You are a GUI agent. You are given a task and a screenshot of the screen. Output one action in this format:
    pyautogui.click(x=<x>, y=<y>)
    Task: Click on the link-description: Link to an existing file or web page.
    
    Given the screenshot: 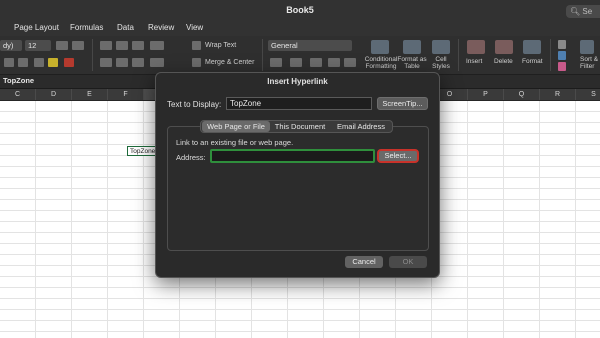 What is the action you would take?
    pyautogui.click(x=235, y=142)
    